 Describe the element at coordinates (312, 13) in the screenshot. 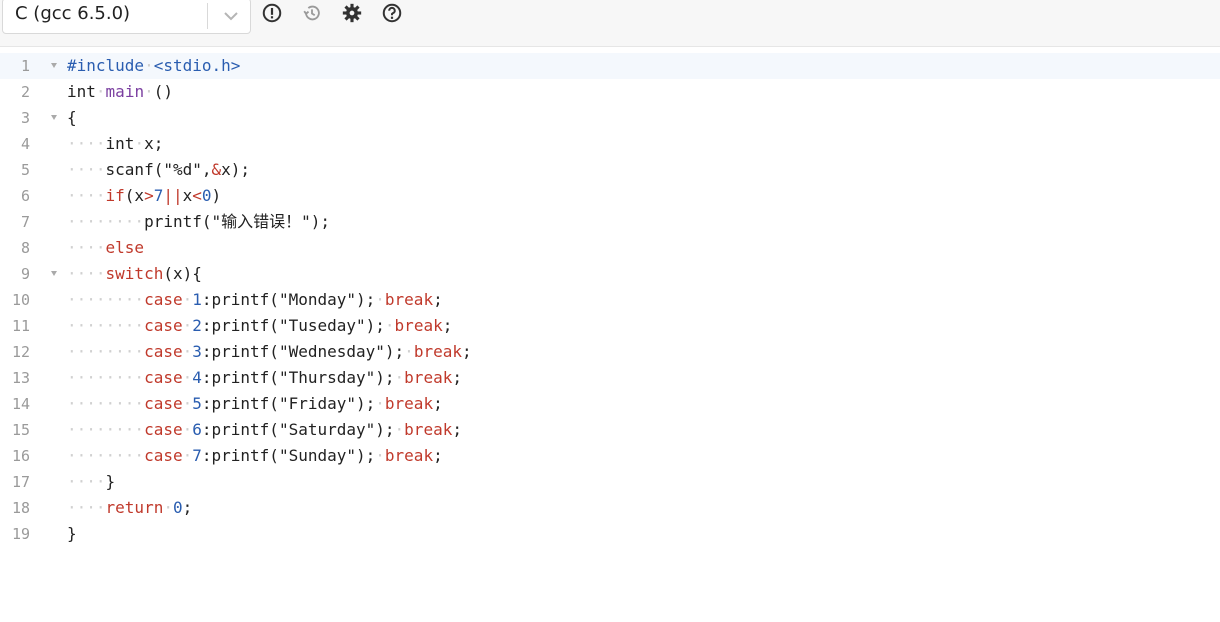

I see `history-icon` at that location.